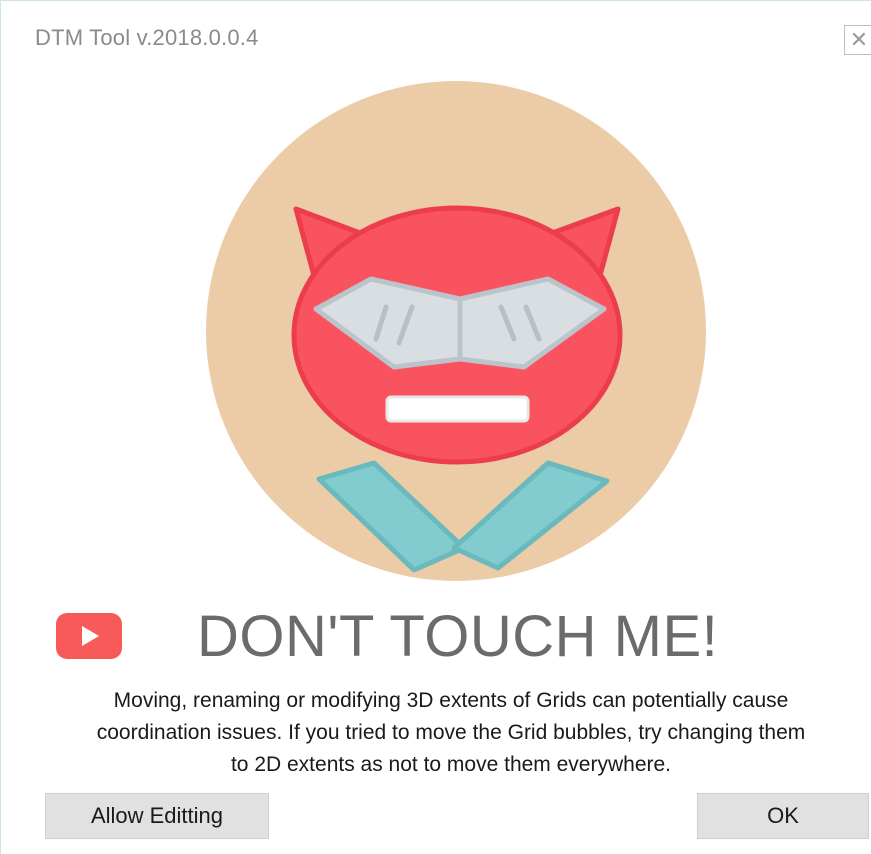 The image size is (871, 854). What do you see at coordinates (458, 636) in the screenshot?
I see `headline: DON'T TOUCH ME!` at bounding box center [458, 636].